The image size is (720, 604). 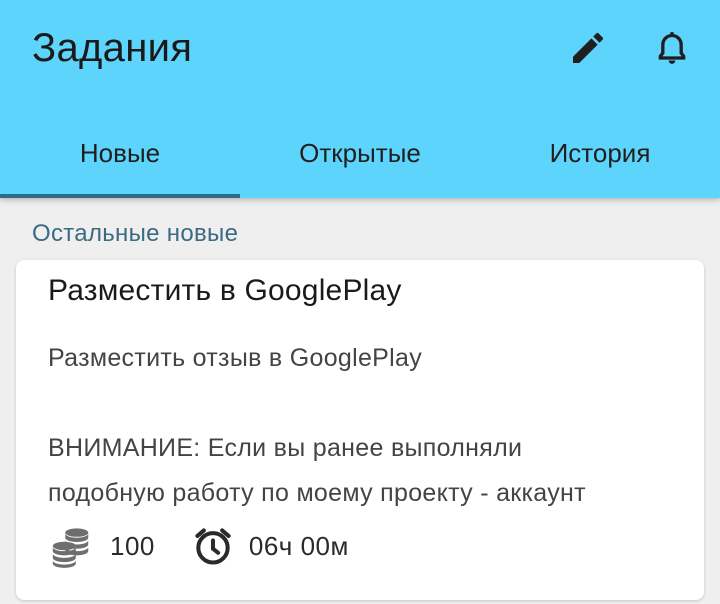 I want to click on tab-label: Новые, so click(x=120, y=152).